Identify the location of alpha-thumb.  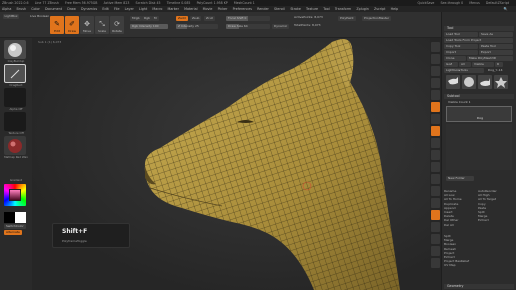
(15, 97).